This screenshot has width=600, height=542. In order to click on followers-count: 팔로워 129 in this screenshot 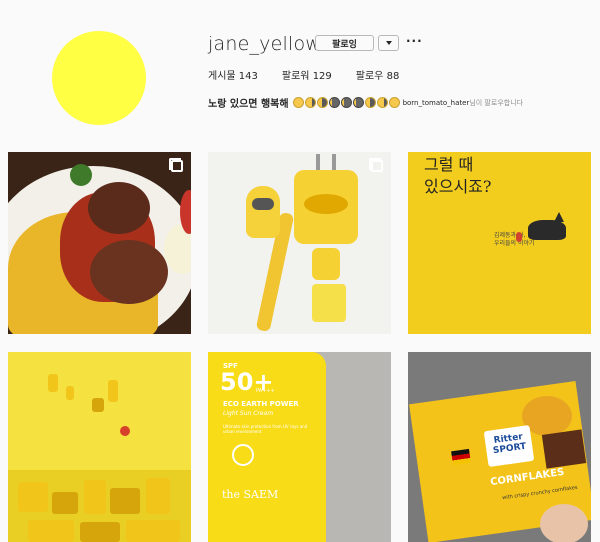, I will do `click(307, 74)`.